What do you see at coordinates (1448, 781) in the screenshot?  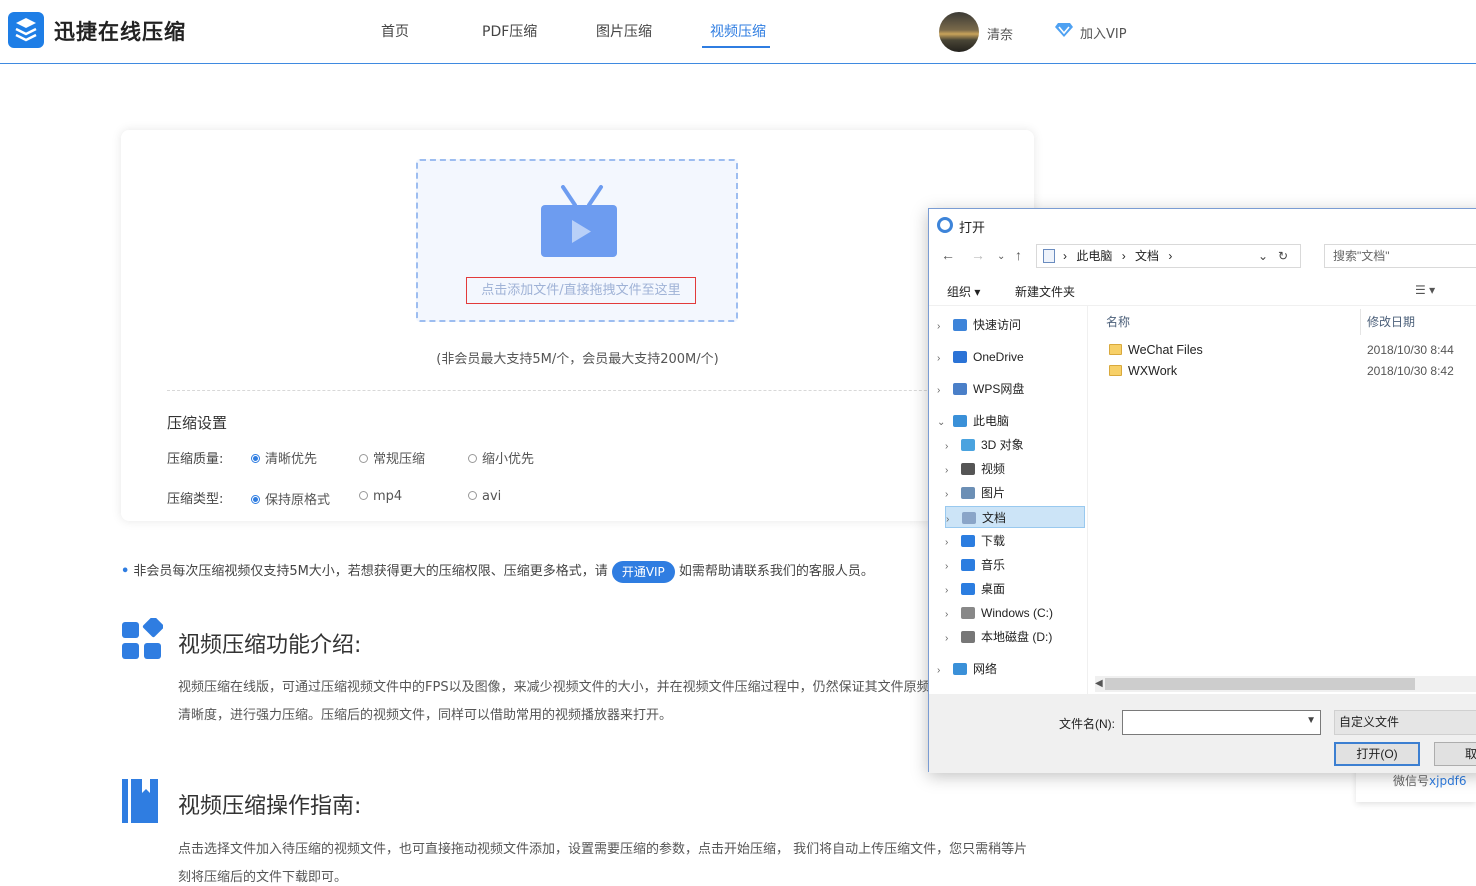 I see `wechat-id: xjpdf6` at bounding box center [1448, 781].